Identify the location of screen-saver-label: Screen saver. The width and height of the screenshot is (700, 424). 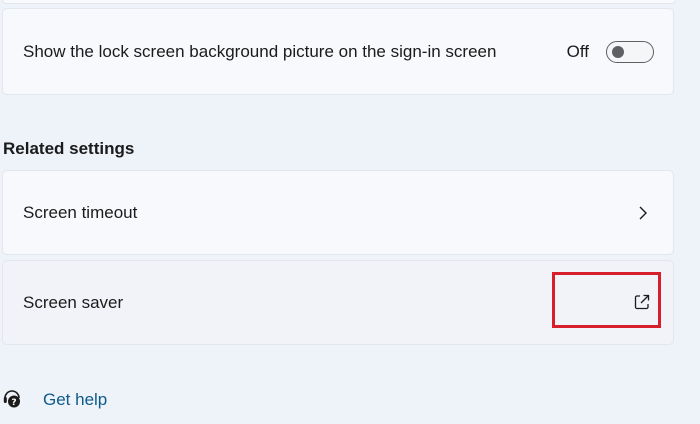
(73, 302).